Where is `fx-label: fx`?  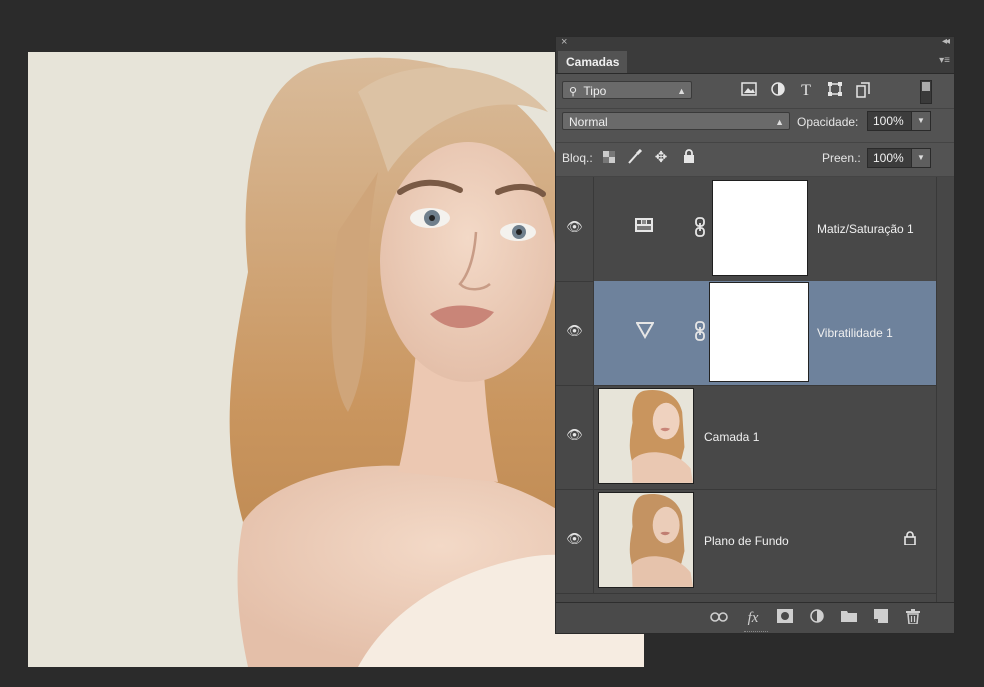 fx-label: fx is located at coordinates (753, 618).